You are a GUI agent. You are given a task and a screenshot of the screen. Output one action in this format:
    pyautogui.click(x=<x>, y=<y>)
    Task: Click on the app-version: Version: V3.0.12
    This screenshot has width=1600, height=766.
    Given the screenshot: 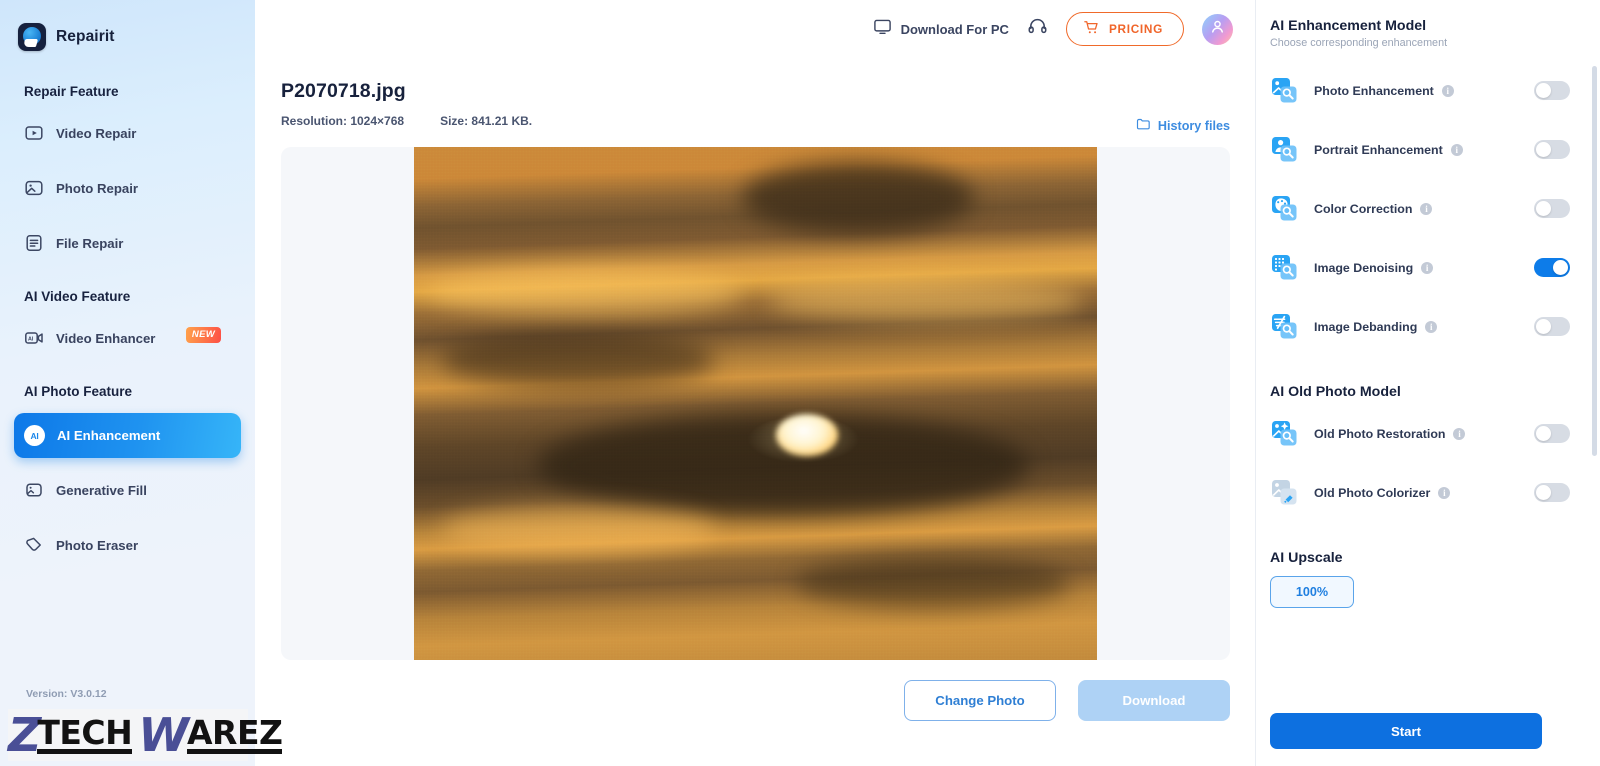 What is the action you would take?
    pyautogui.click(x=66, y=694)
    